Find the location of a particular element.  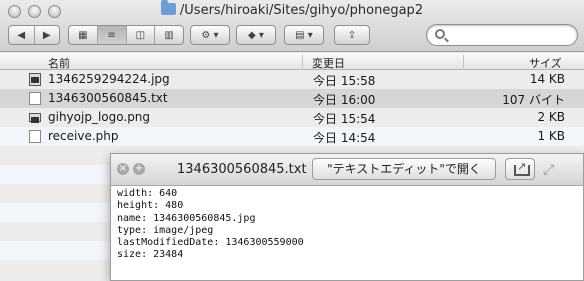

column-header-size: サイズ is located at coordinates (545, 63).